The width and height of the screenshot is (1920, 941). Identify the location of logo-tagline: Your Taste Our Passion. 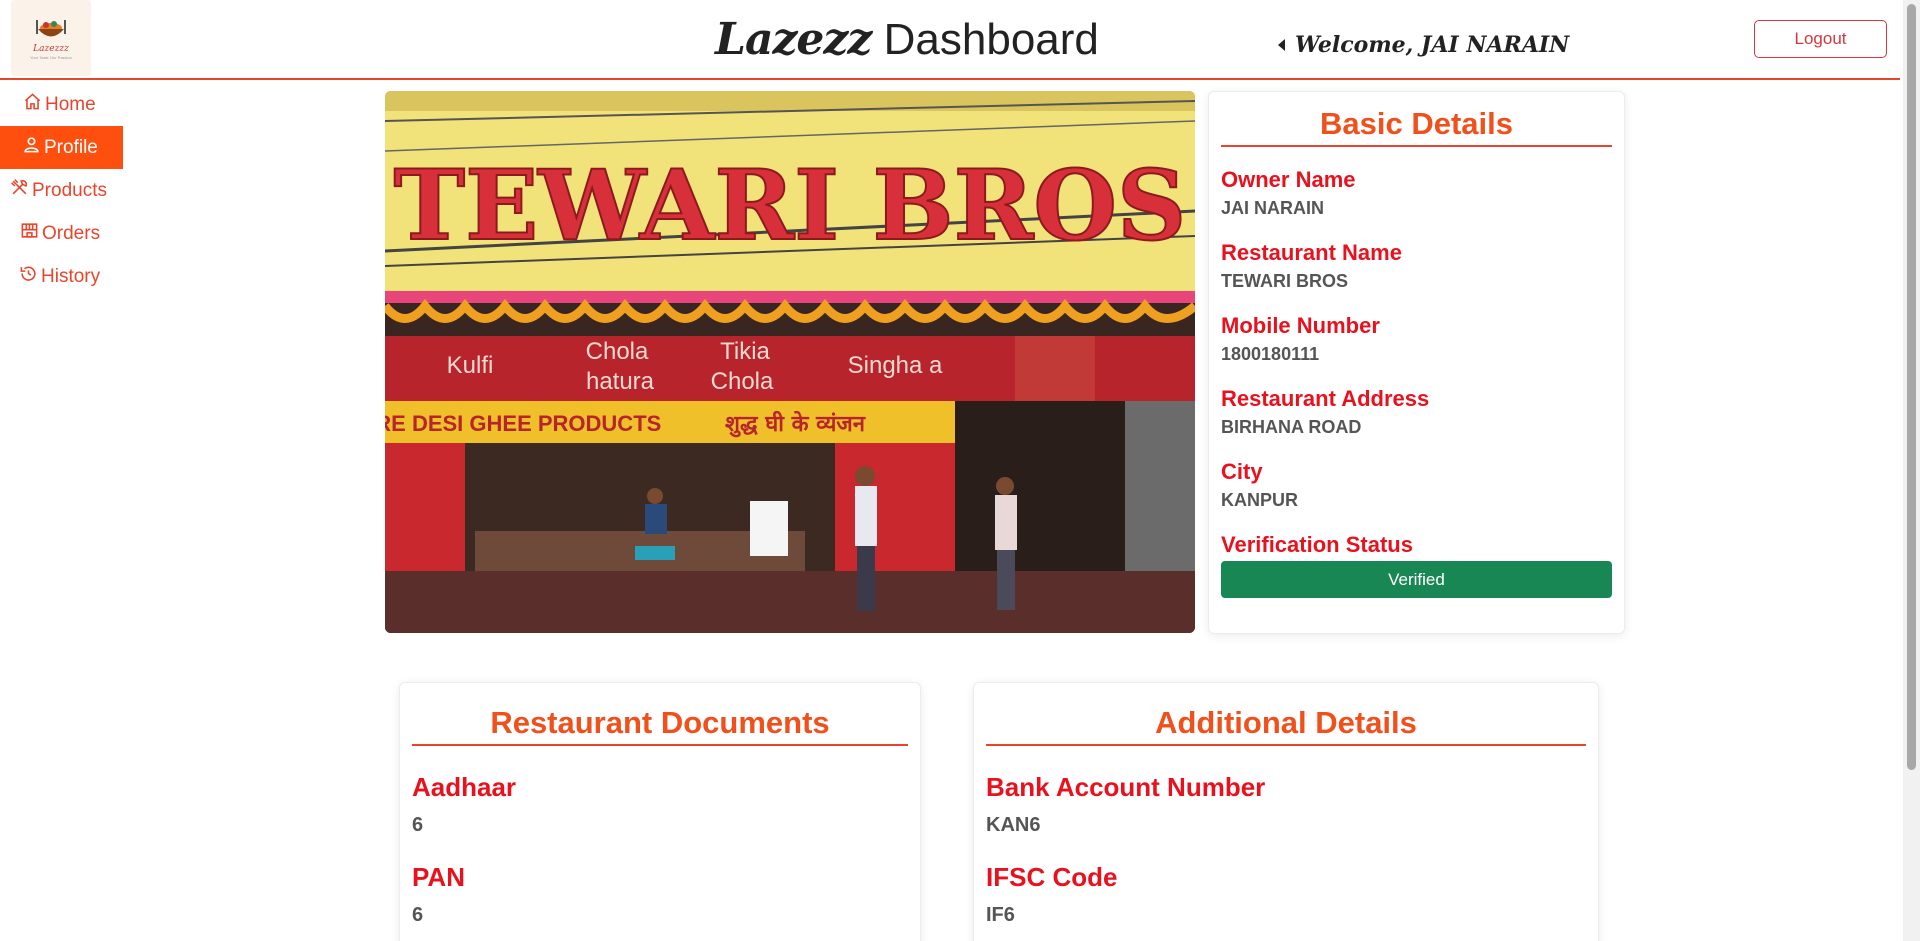
(51, 57).